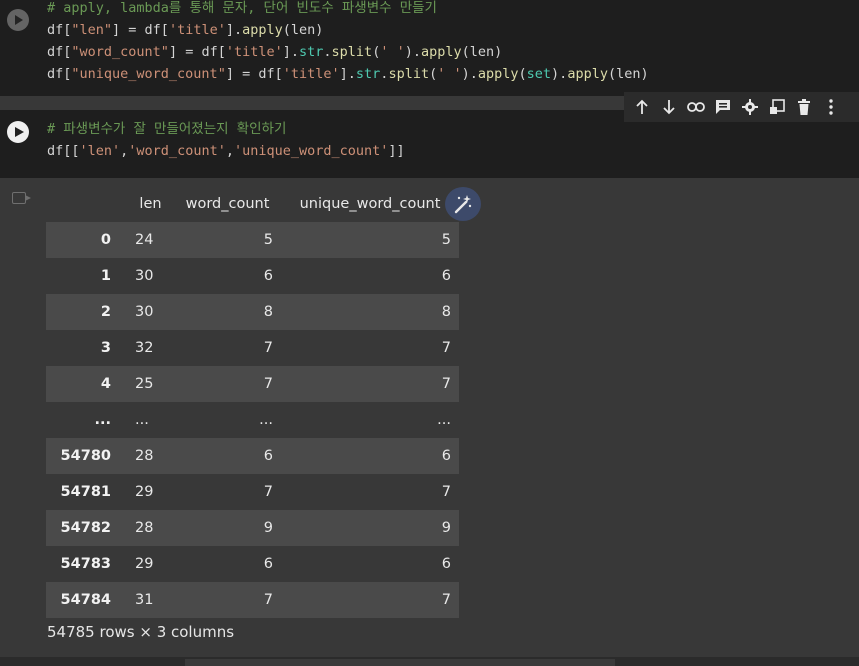 The image size is (859, 666). I want to click on table-row: 54783 29 6 6, so click(252, 564).